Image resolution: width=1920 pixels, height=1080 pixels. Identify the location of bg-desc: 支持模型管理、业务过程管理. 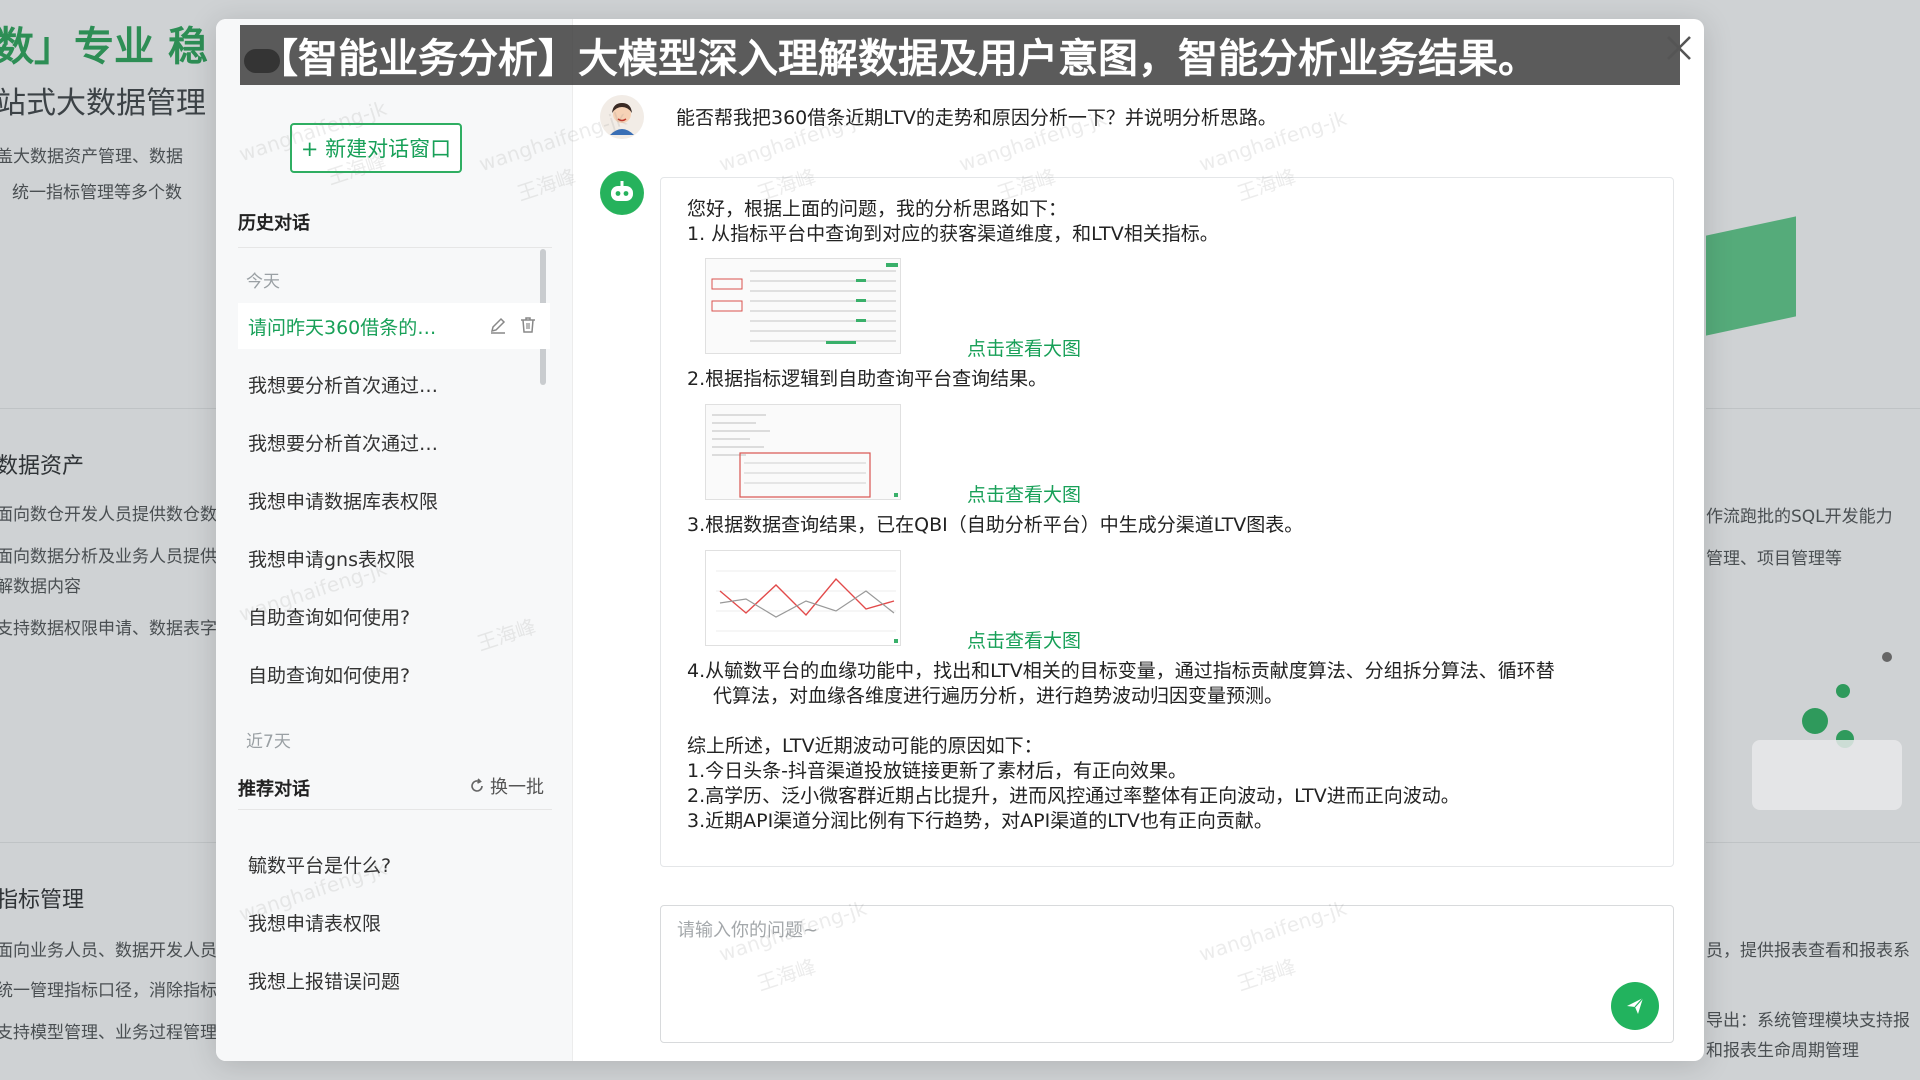
(108, 1033).